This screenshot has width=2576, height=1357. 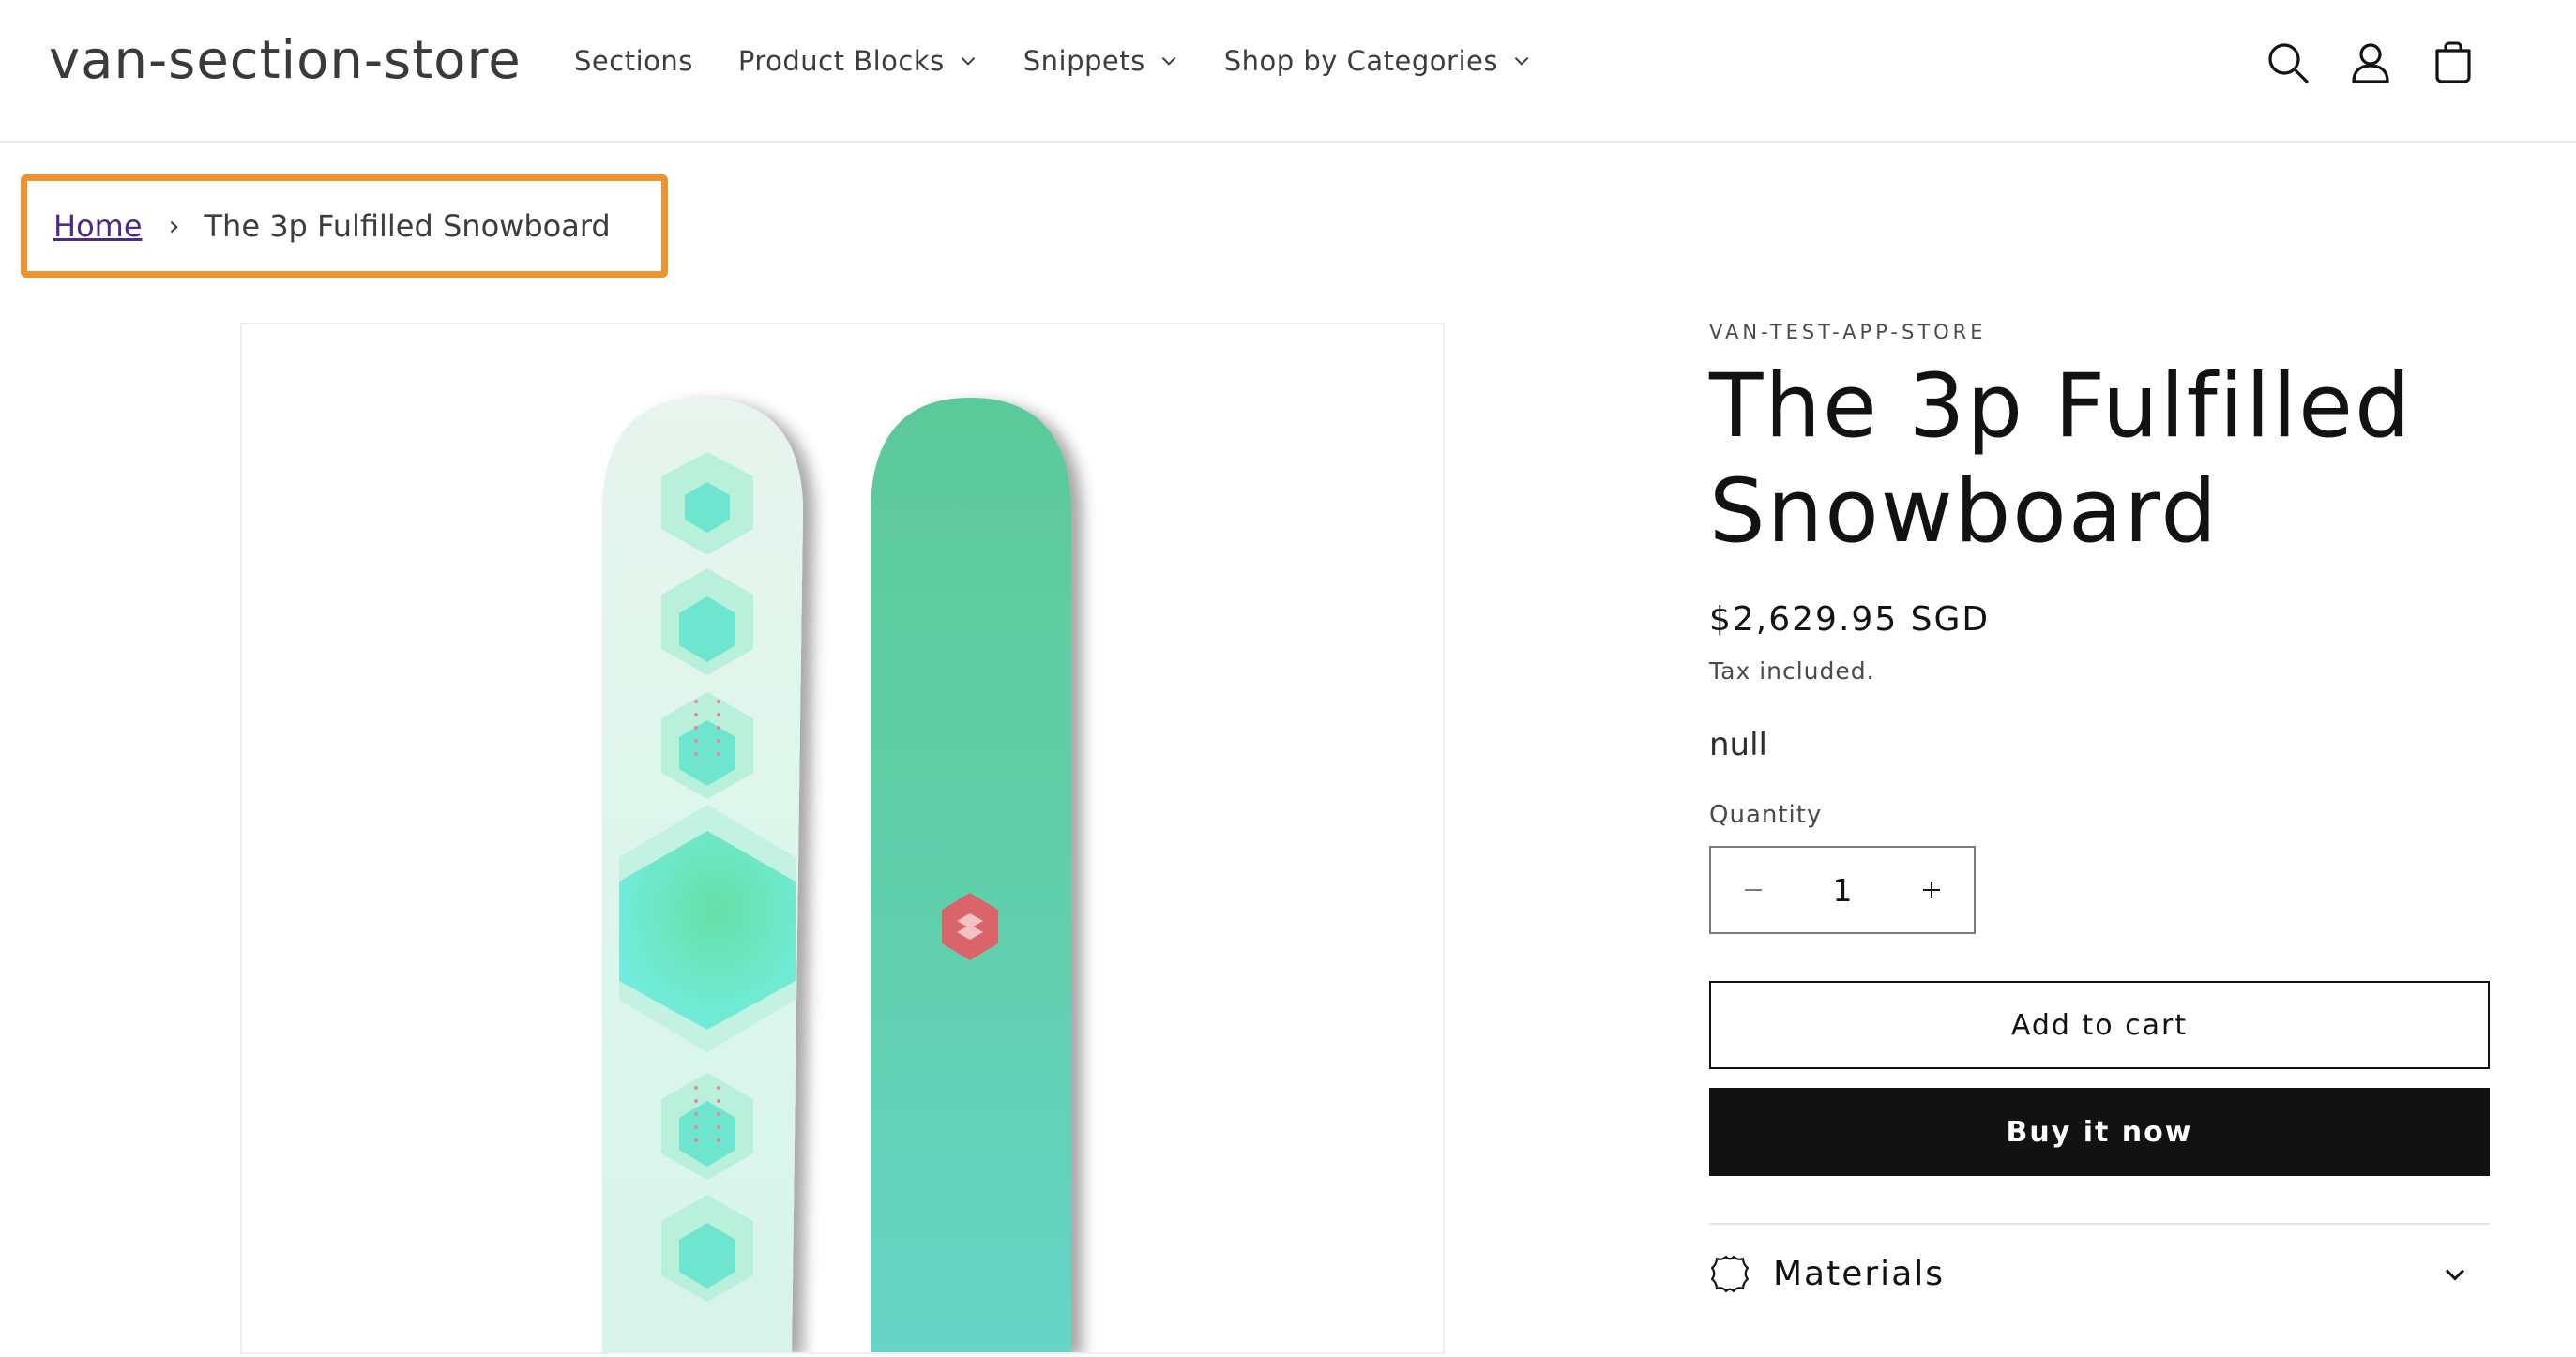 What do you see at coordinates (2453, 63) in the screenshot?
I see `cart-icon` at bounding box center [2453, 63].